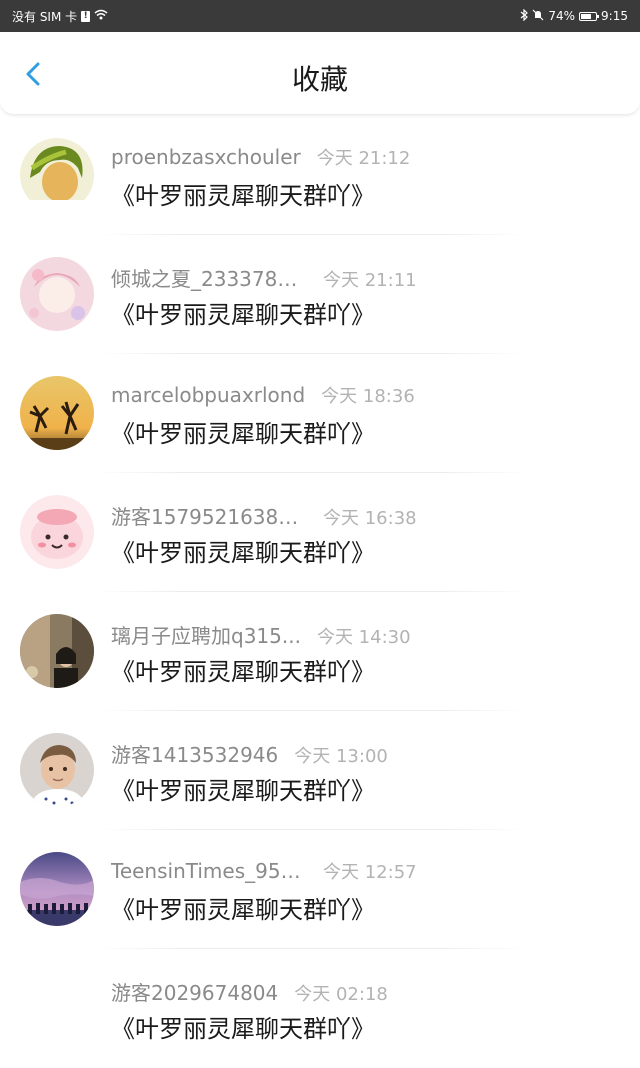 The width and height of the screenshot is (640, 1068). I want to click on item-meta: 倾城之夏_2333783... 今天 21:11, so click(264, 277).